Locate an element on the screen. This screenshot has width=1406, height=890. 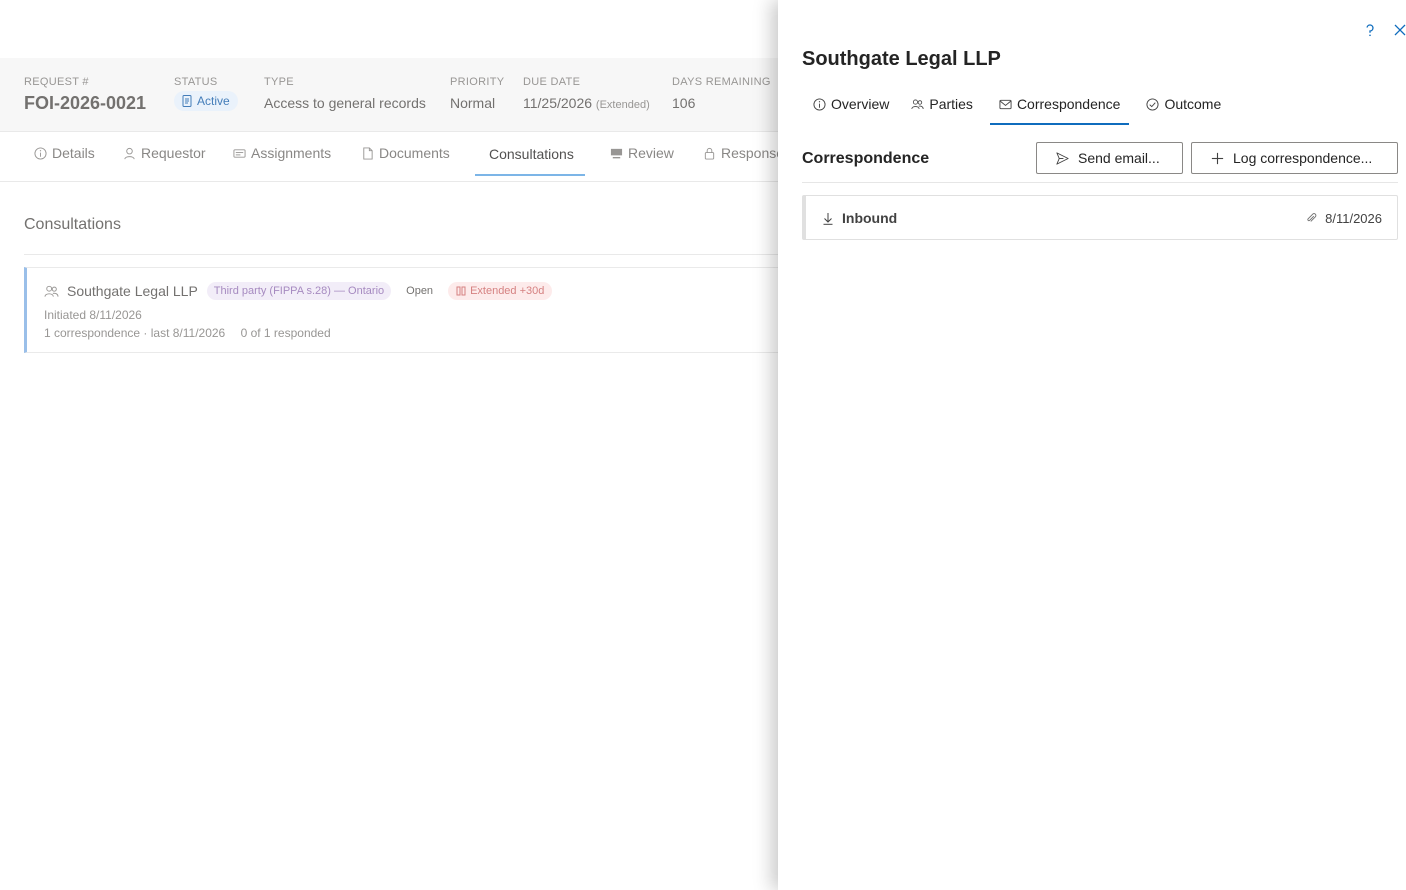
people-icon is located at coordinates (917, 104).